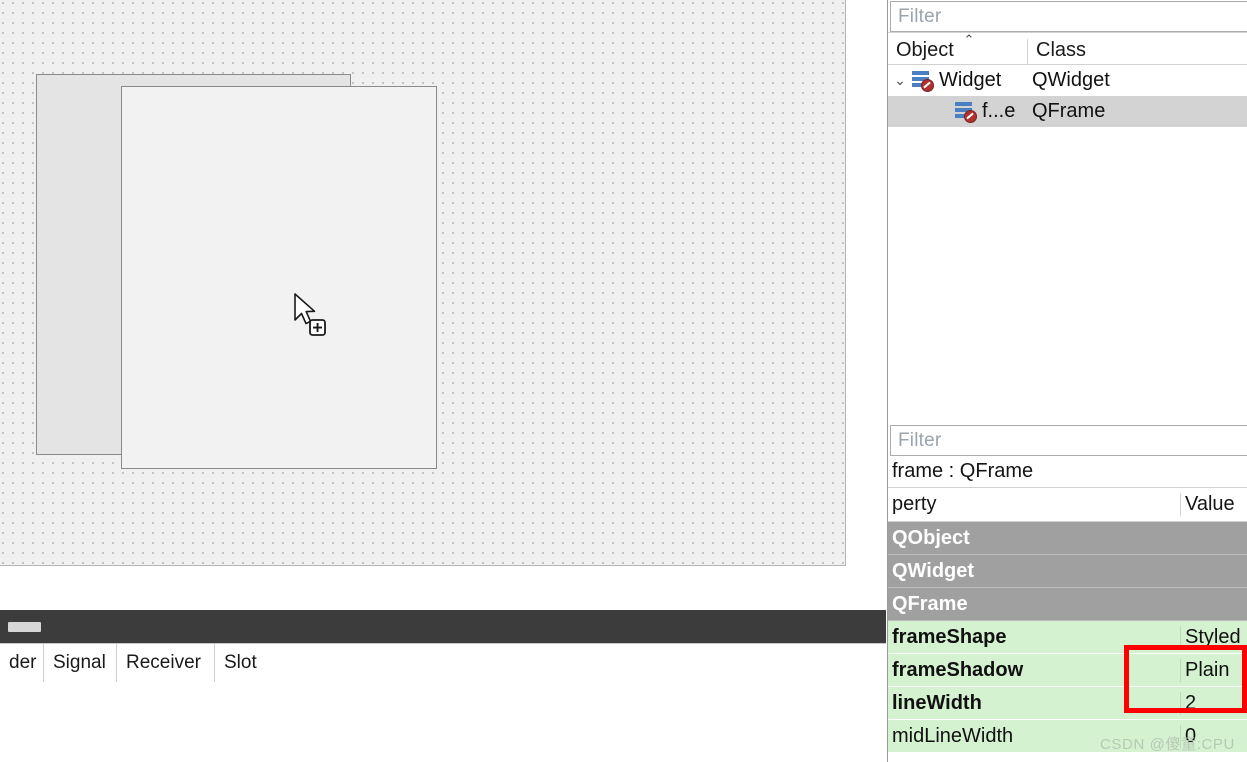 The width and height of the screenshot is (1247, 762). I want to click on chevron-down-icon: ⌄, so click(900, 80).